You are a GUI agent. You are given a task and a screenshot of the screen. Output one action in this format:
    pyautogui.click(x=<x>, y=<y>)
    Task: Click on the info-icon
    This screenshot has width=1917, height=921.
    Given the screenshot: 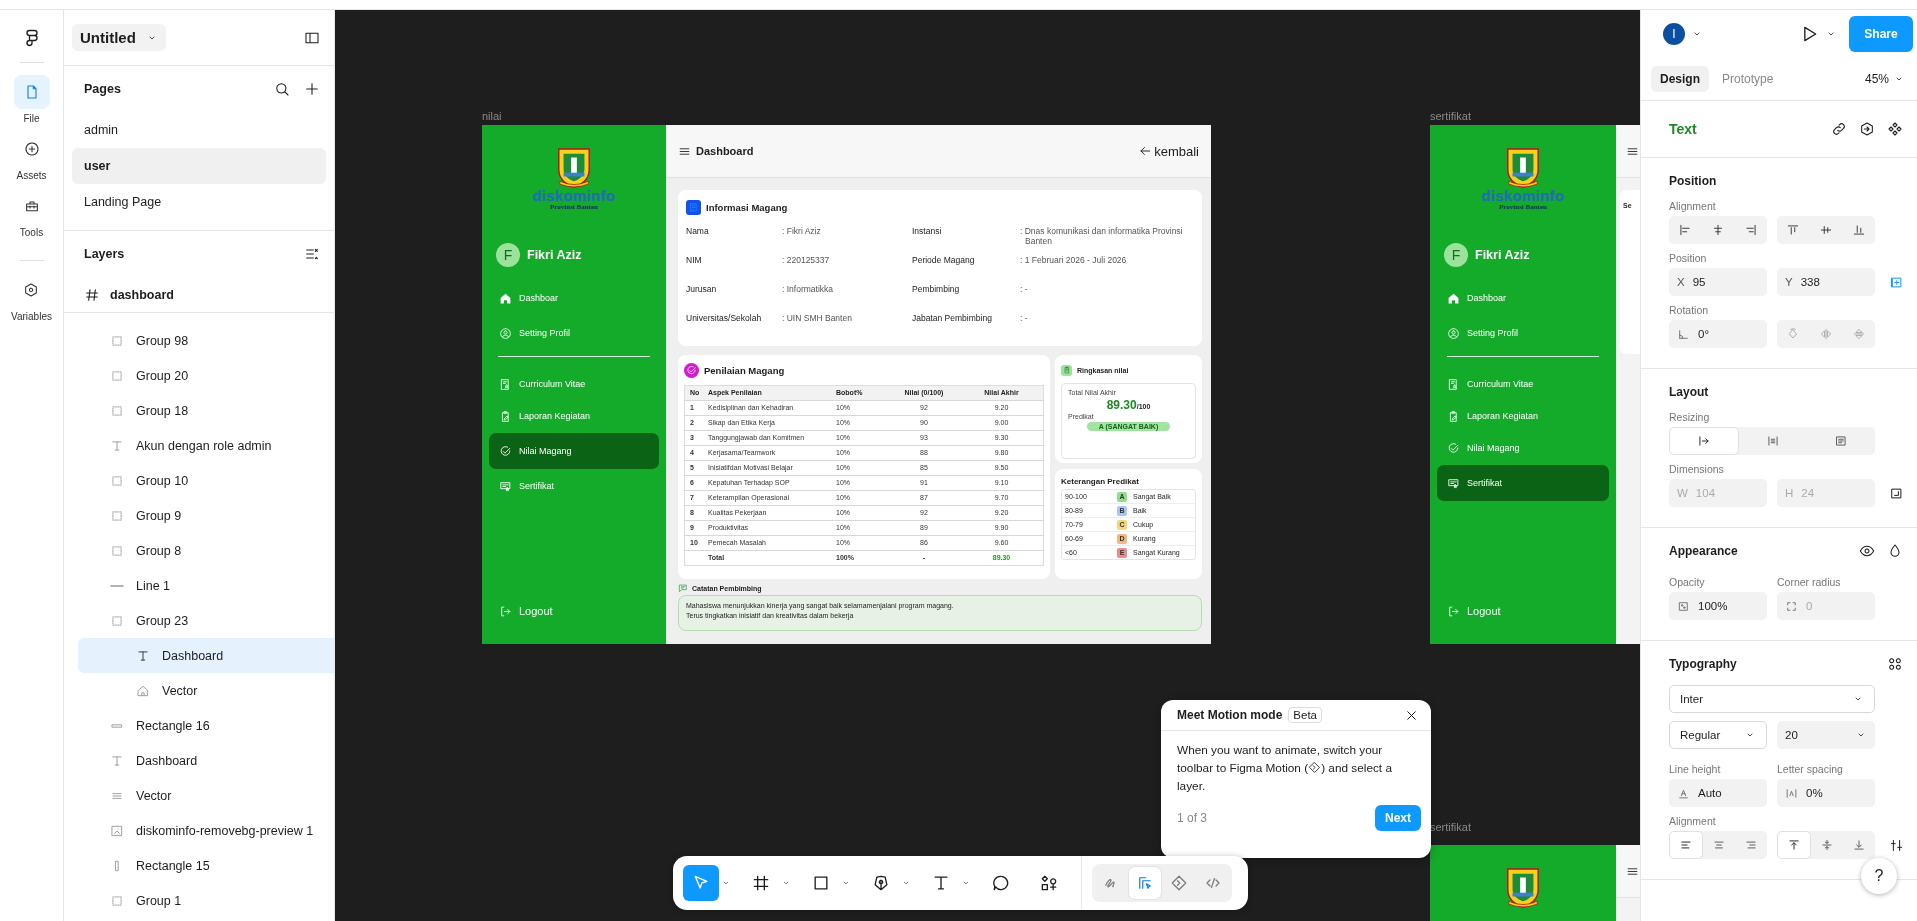 What is the action you would take?
    pyautogui.click(x=693, y=207)
    